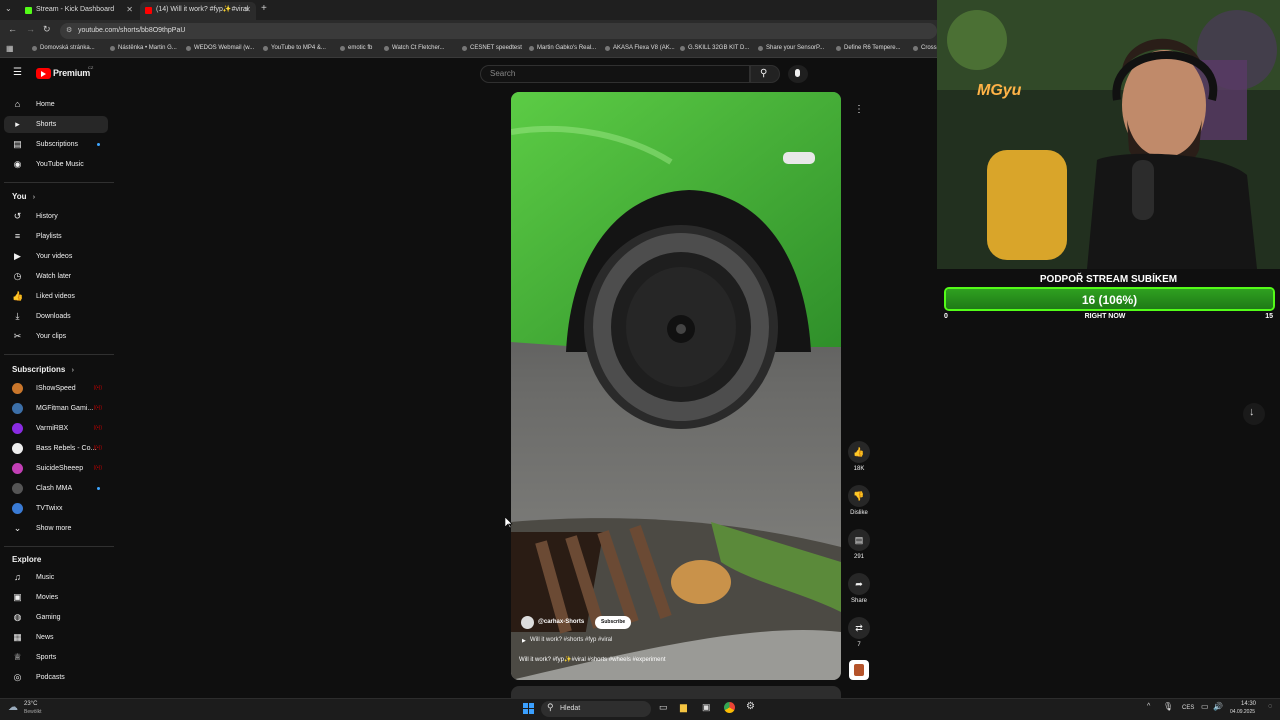  Describe the element at coordinates (859, 109) in the screenshot. I see `more-options-icon: ⋮` at that location.